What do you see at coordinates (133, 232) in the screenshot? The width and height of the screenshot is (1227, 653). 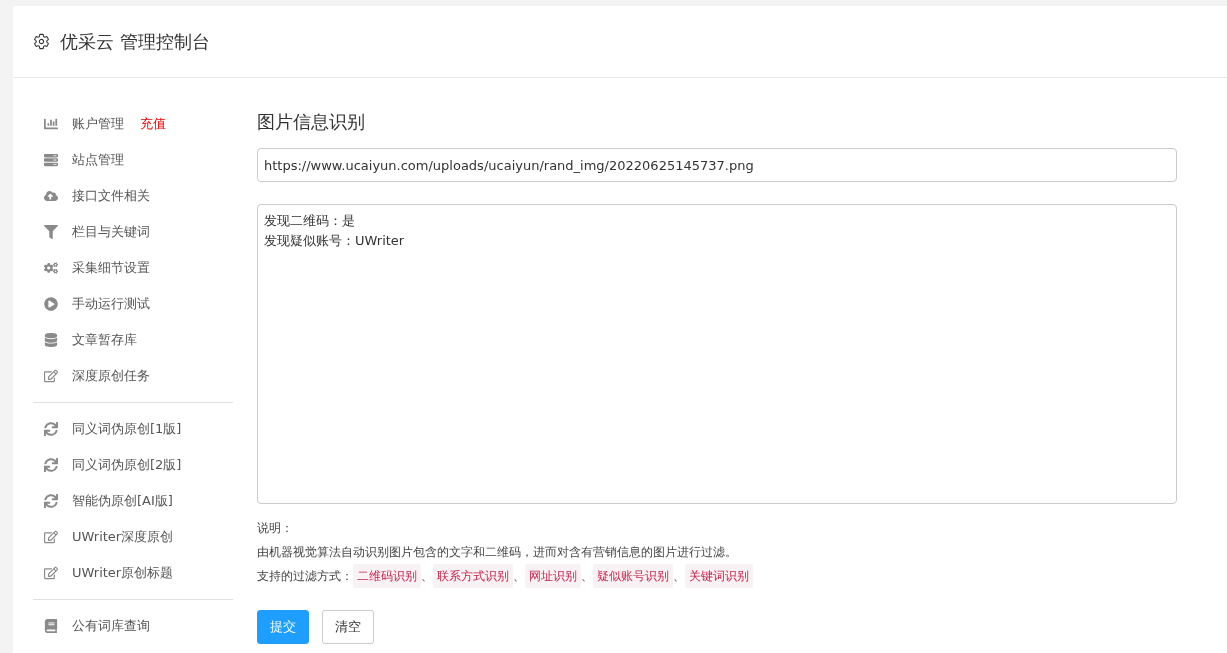 I see `sidebar-item: 栏目与关键词` at bounding box center [133, 232].